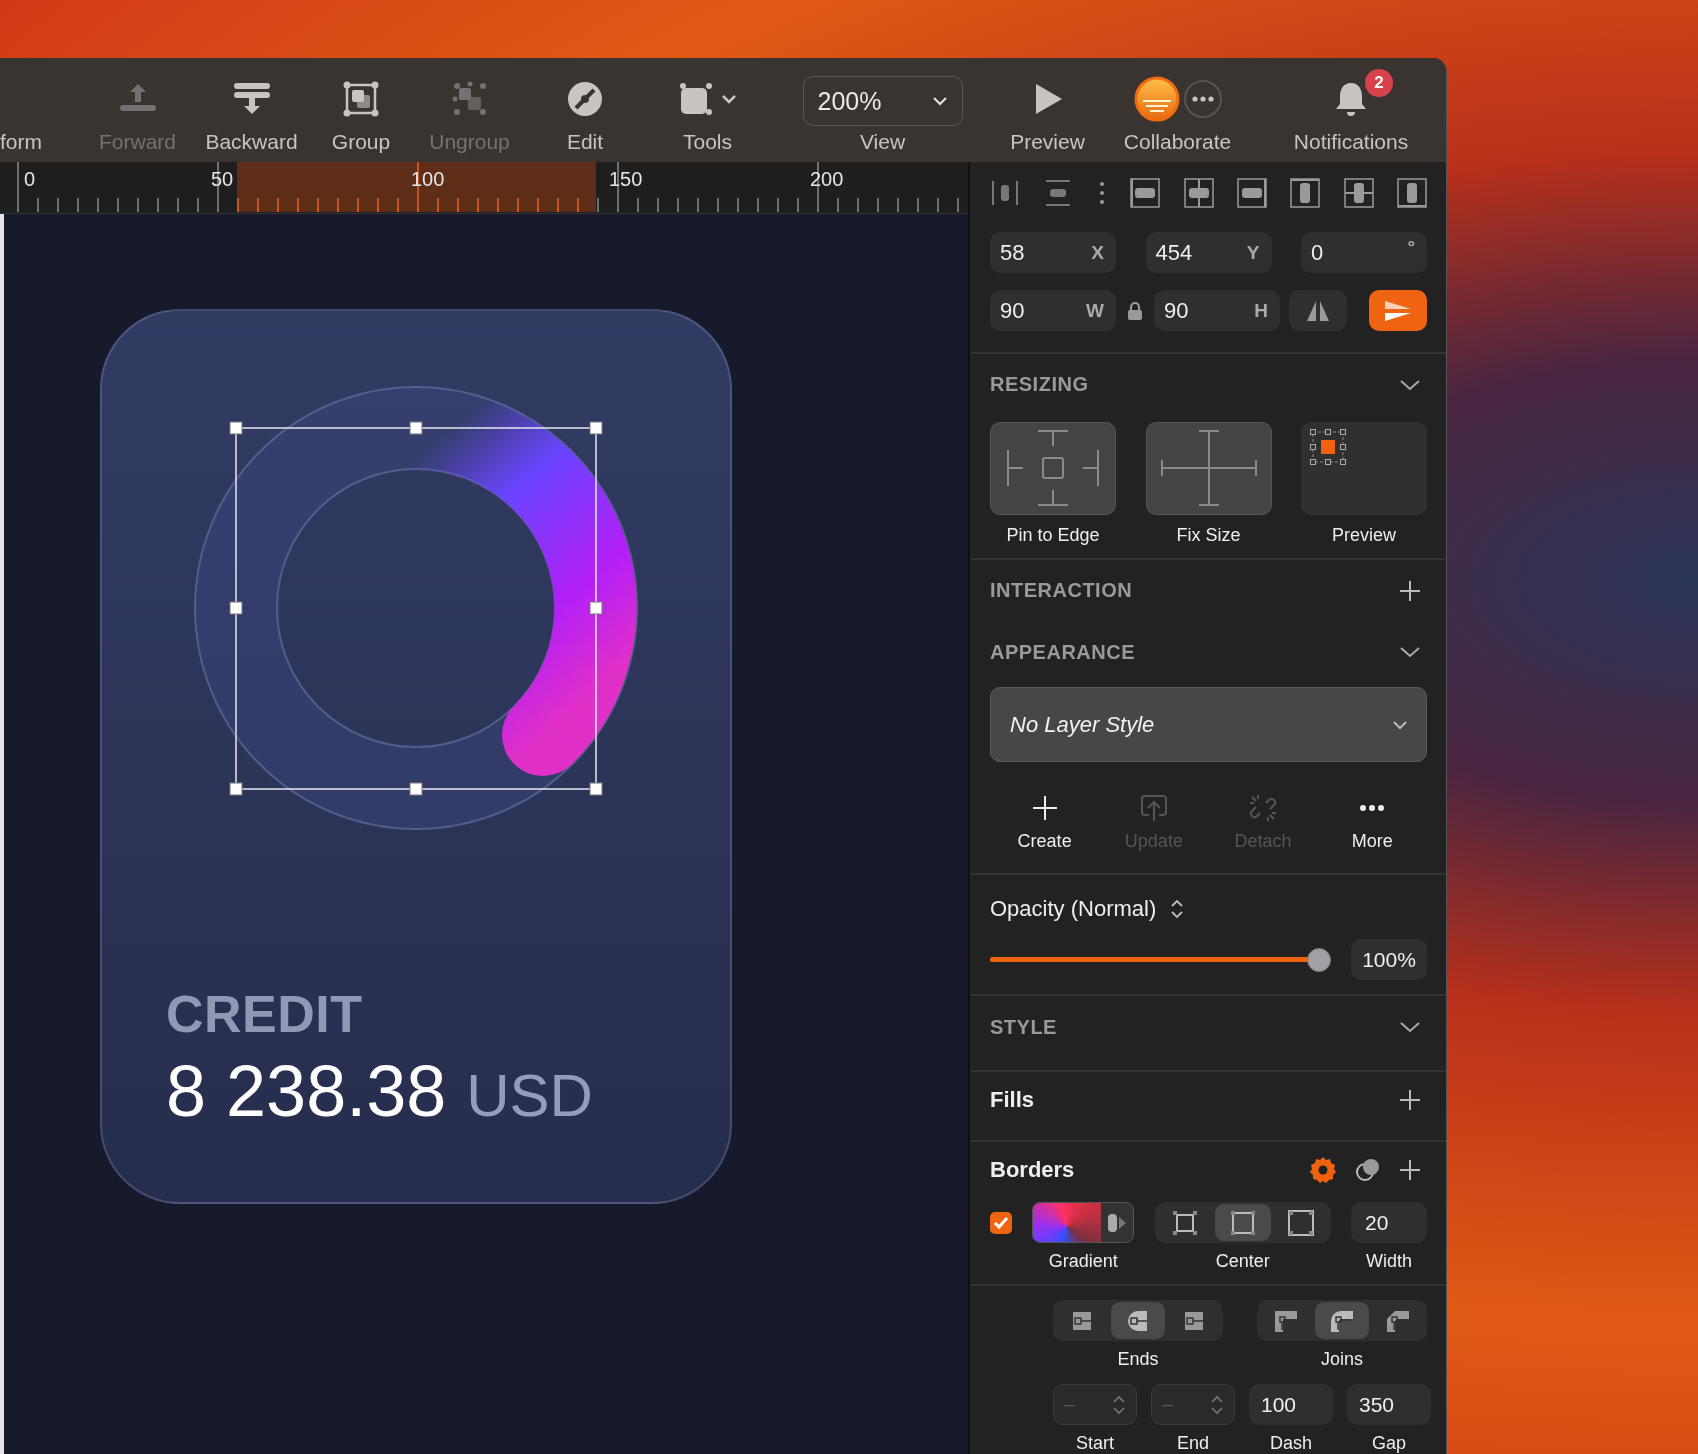 This screenshot has height=1454, width=1698. What do you see at coordinates (1372, 823) in the screenshot?
I see `more-button: More` at bounding box center [1372, 823].